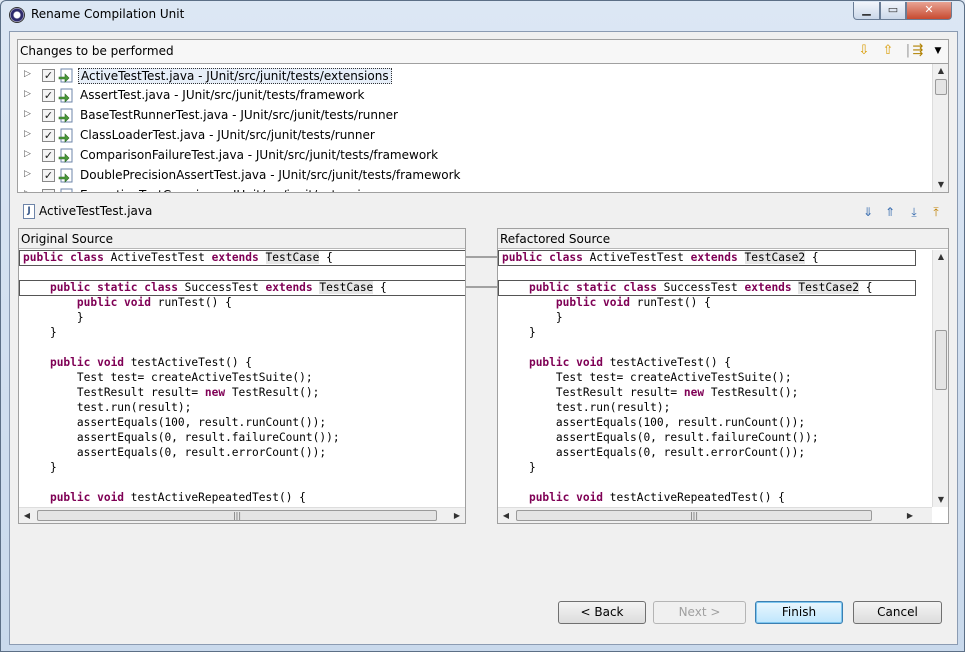 Image resolution: width=965 pixels, height=652 pixels. I want to click on previous-difference-icon: ⇑, so click(890, 212).